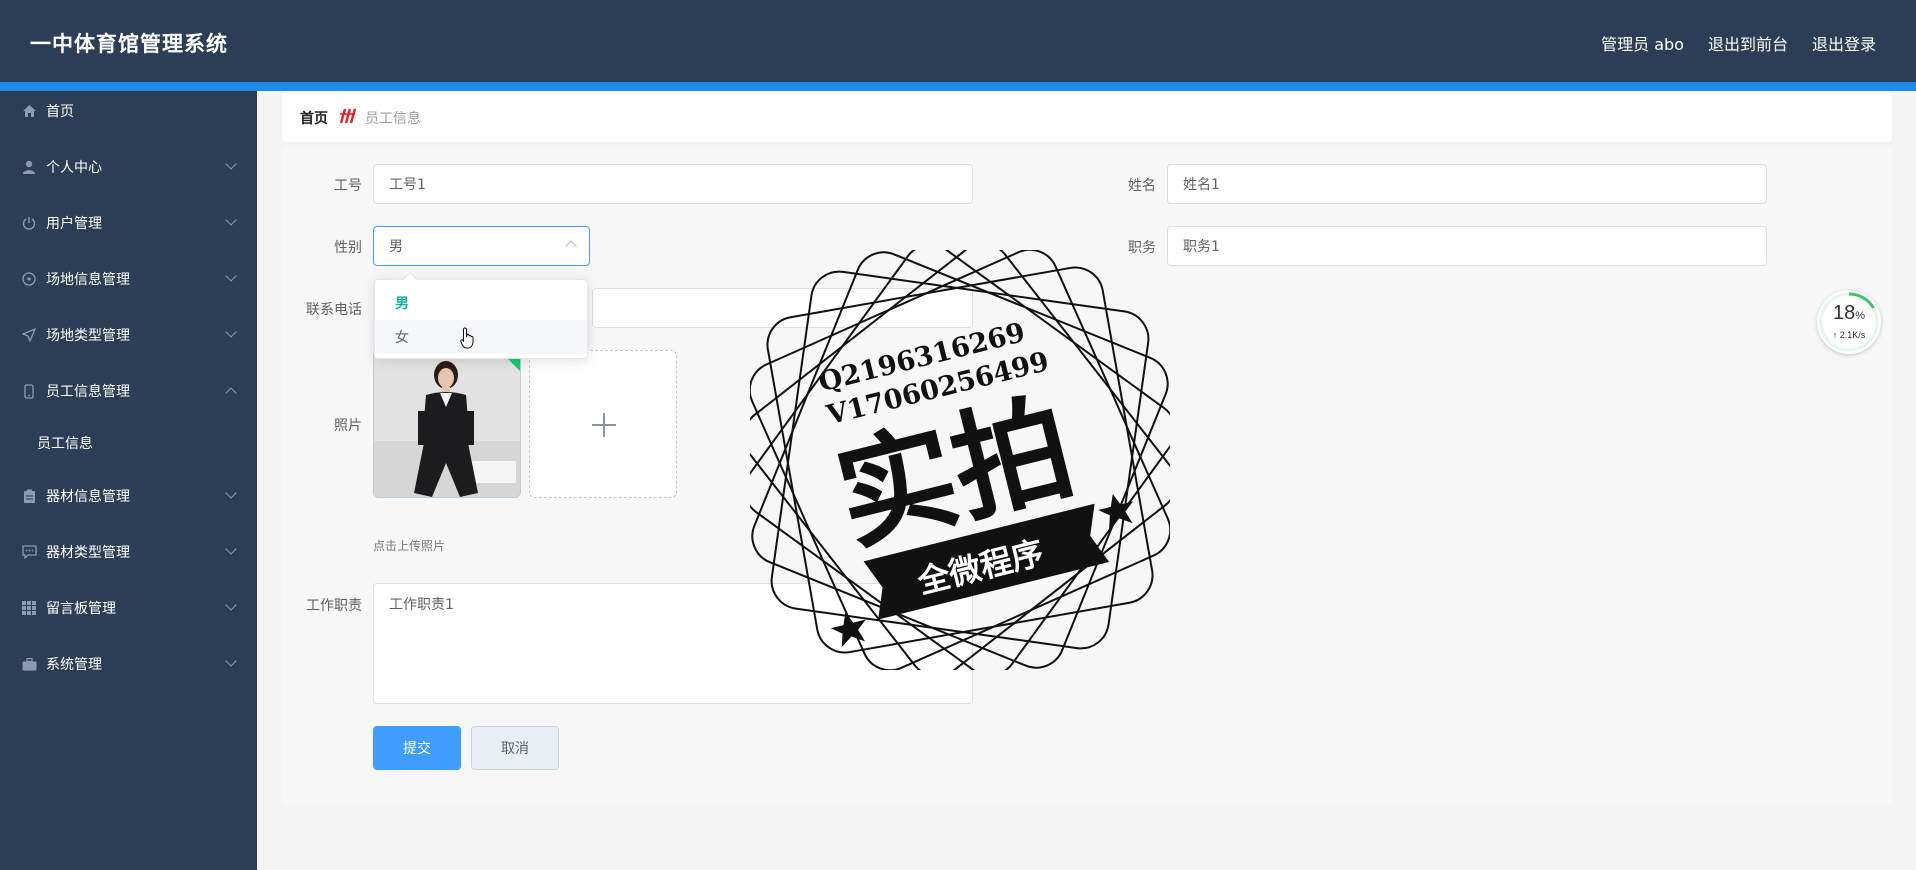 This screenshot has height=870, width=1916. Describe the element at coordinates (128, 664) in the screenshot. I see `sidebar-item-system-management: 系统管理` at that location.